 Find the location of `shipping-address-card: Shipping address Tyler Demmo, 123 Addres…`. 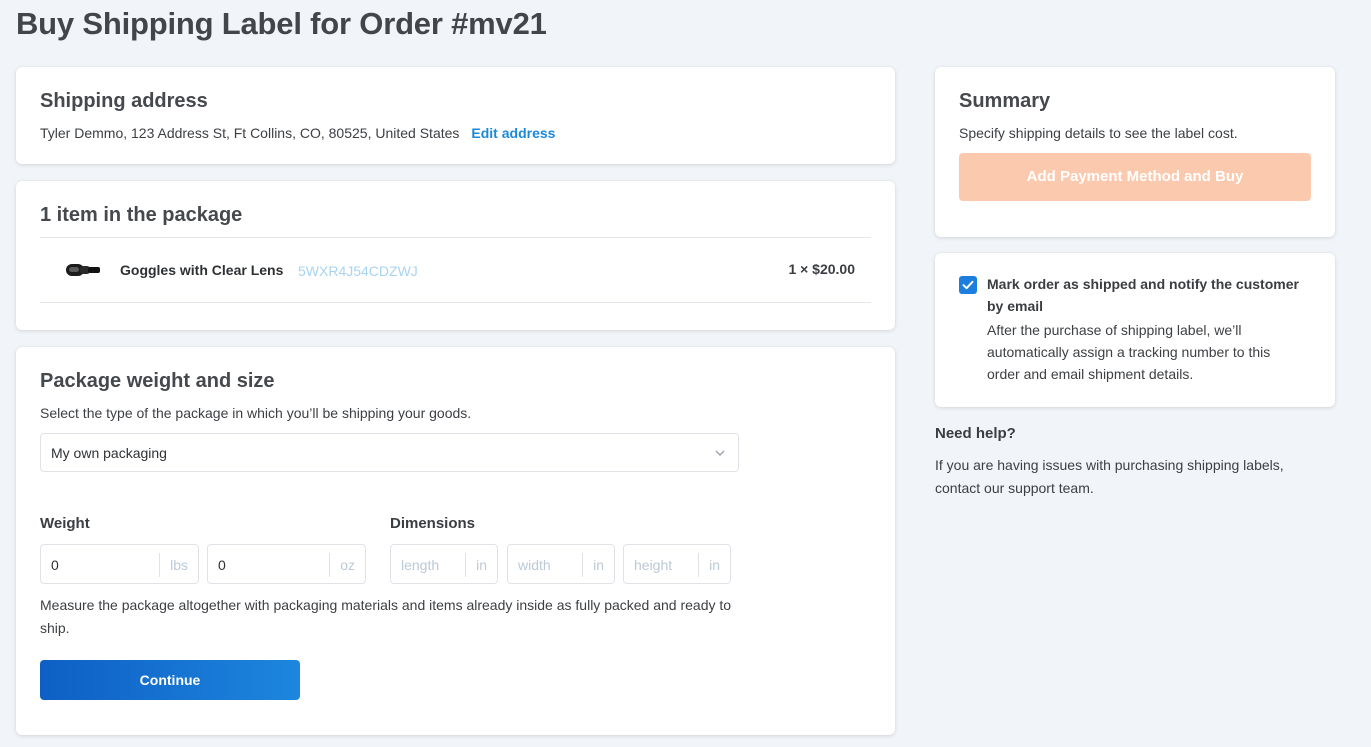

shipping-address-card: Shipping address Tyler Demmo, 123 Addres… is located at coordinates (455, 115).